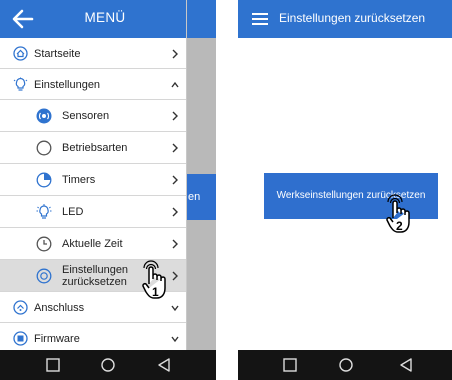  I want to click on menu-item-aktuelle-zeit: Aktuelle Zeit, so click(93, 244).